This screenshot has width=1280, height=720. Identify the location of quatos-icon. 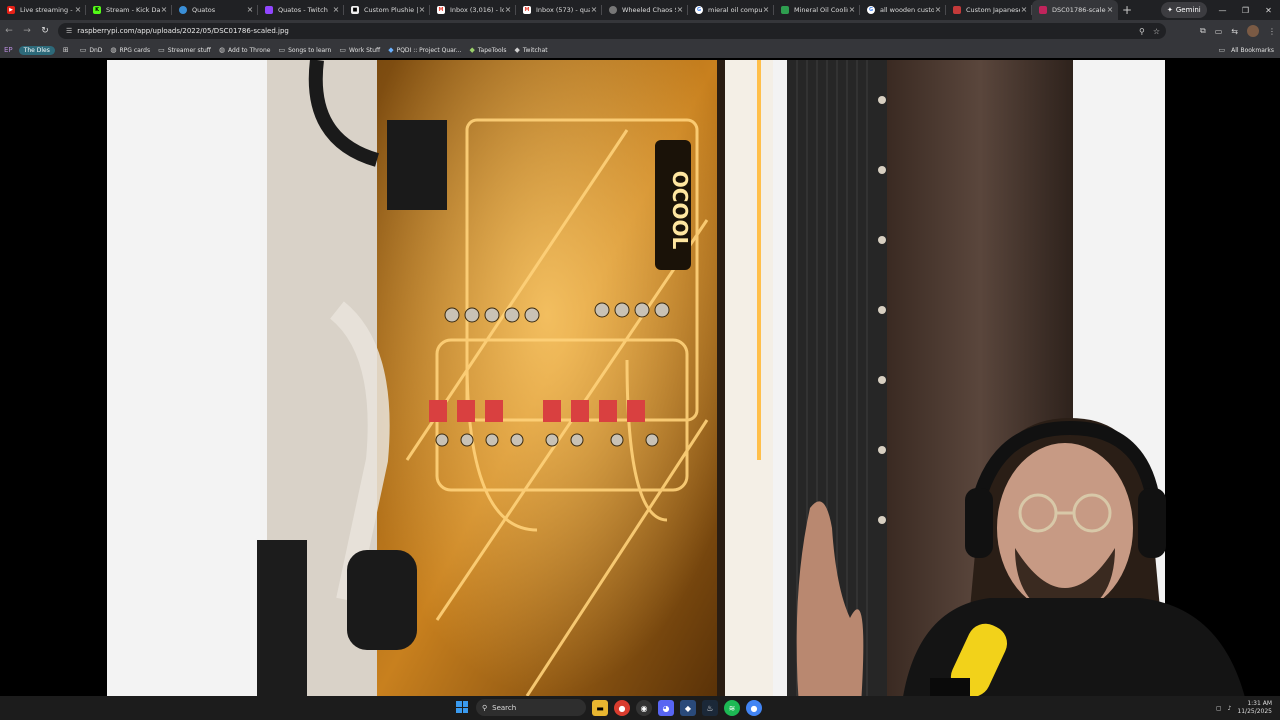
(183, 10).